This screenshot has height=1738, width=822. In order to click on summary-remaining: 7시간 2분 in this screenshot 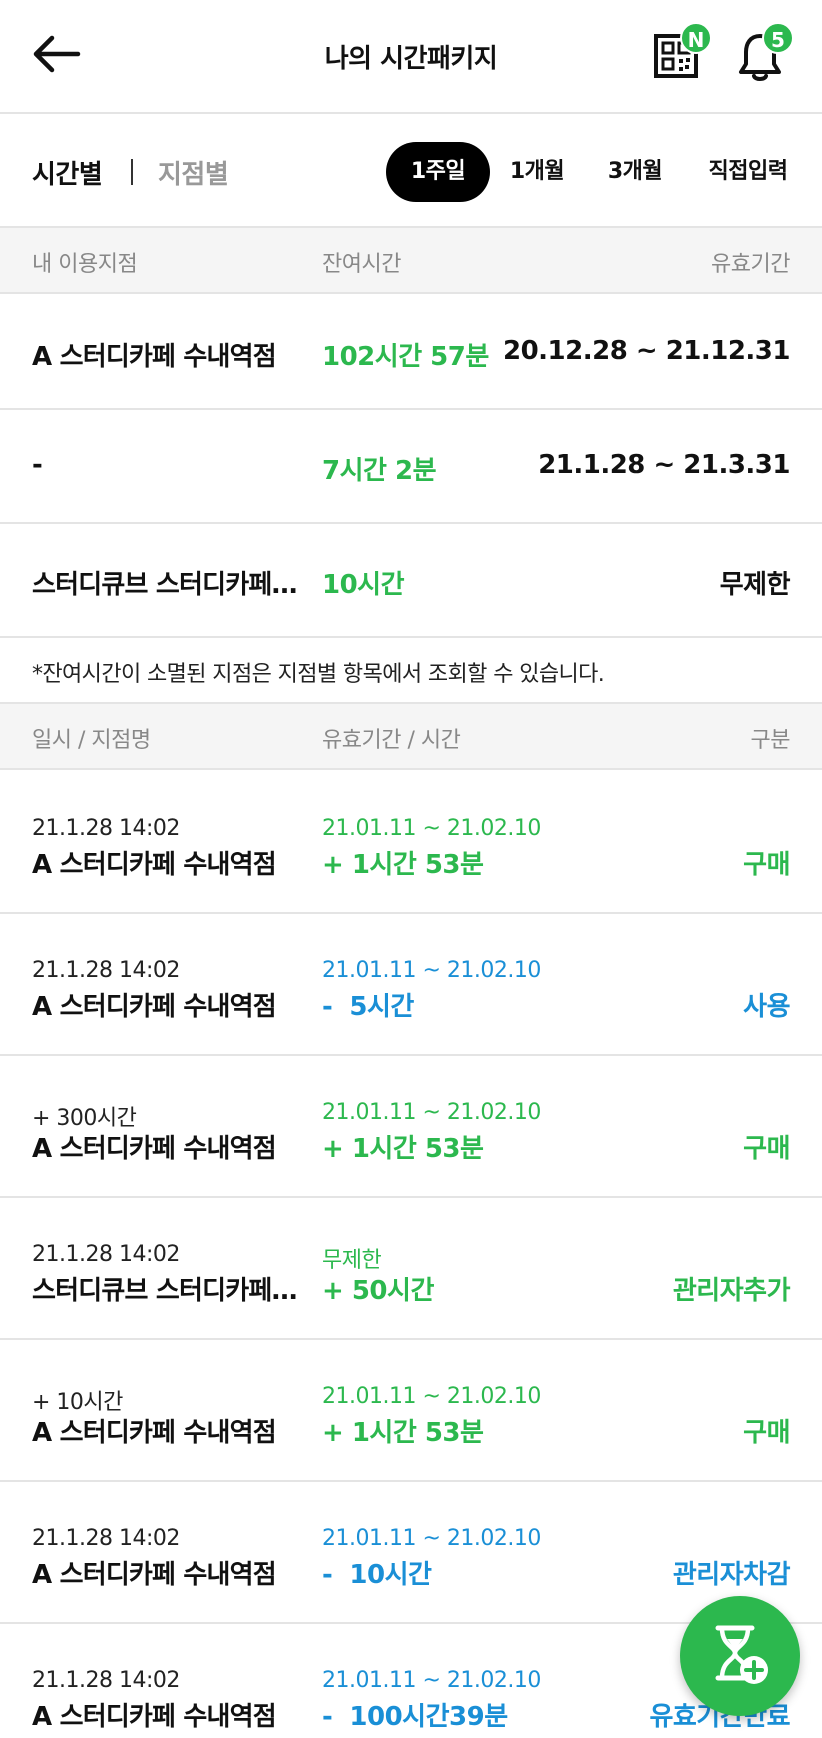, I will do `click(379, 471)`.